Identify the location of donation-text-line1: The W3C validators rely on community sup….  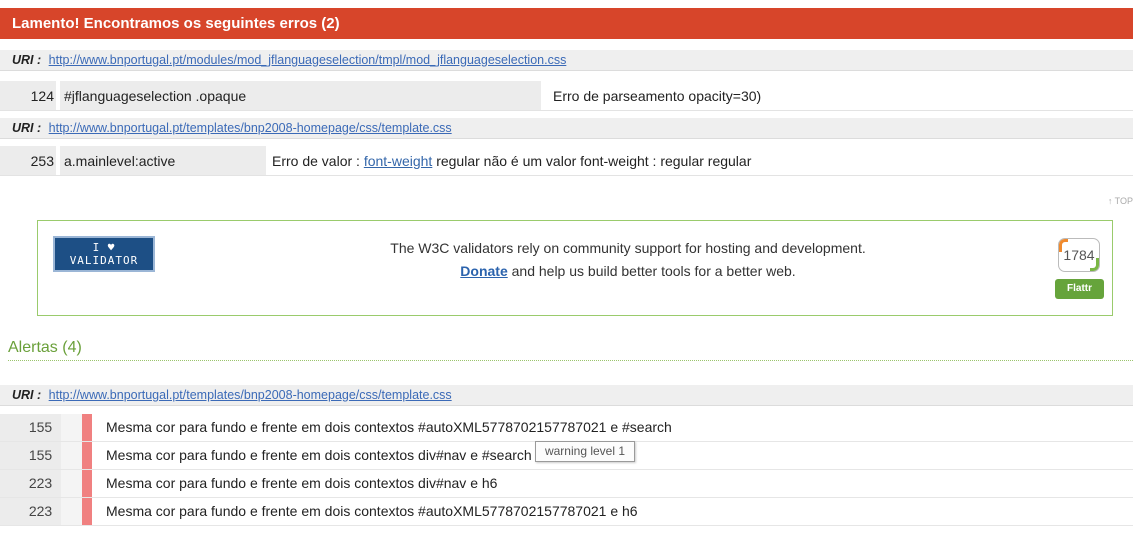
(628, 248).